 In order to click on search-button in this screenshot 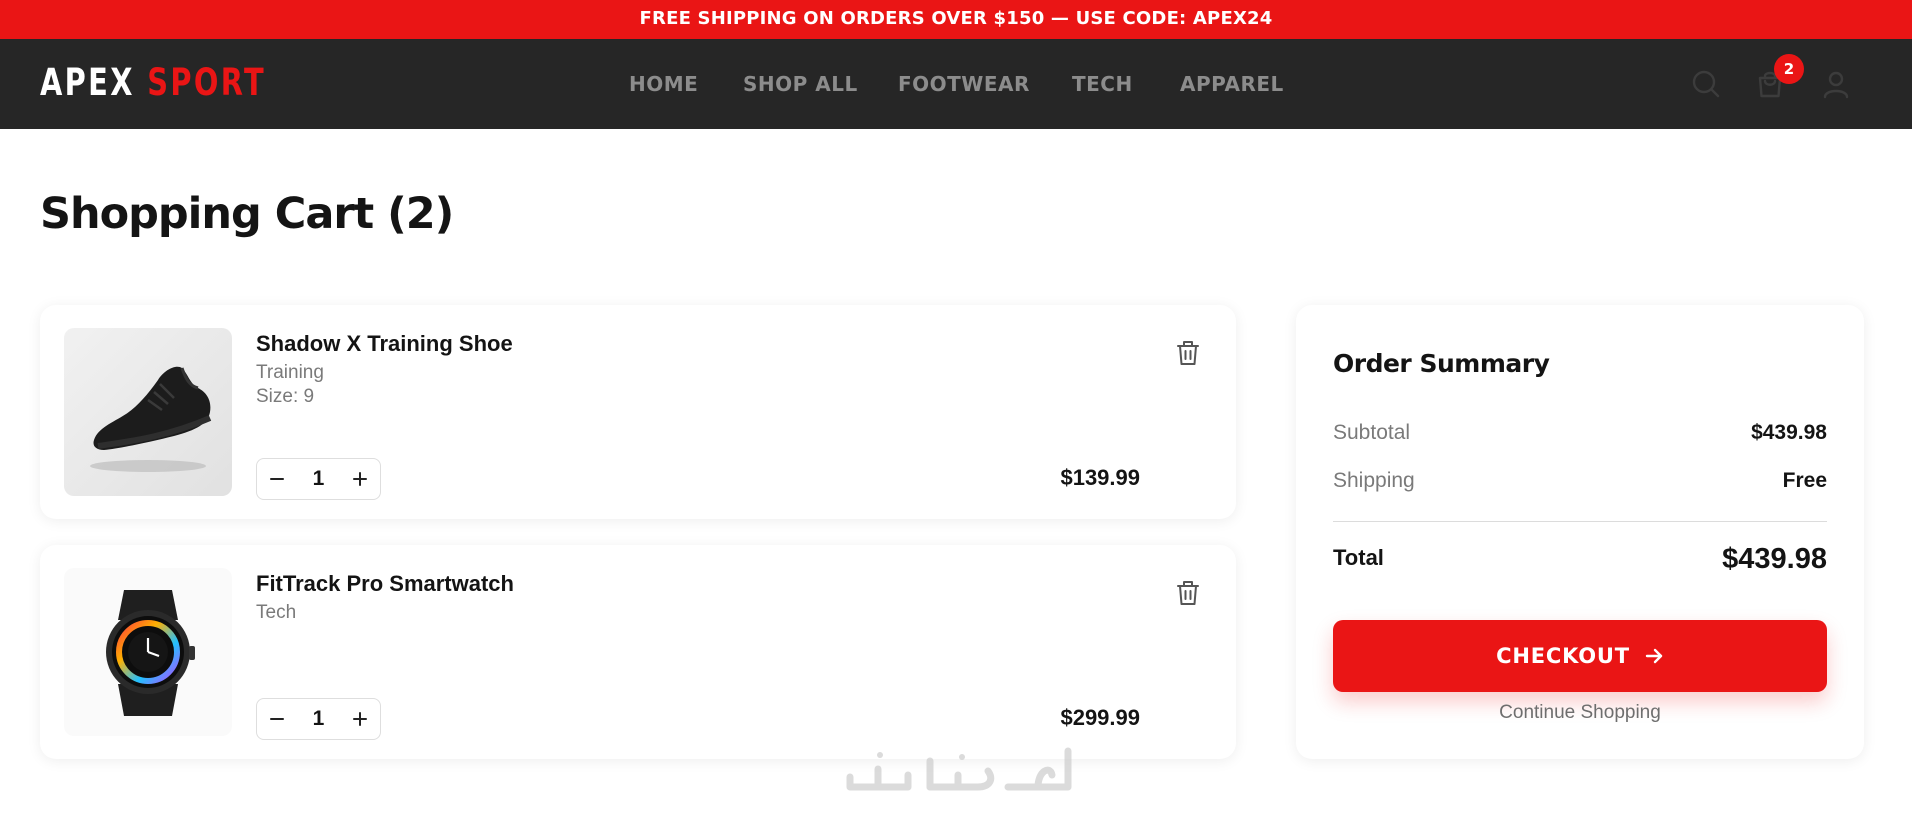, I will do `click(1706, 84)`.